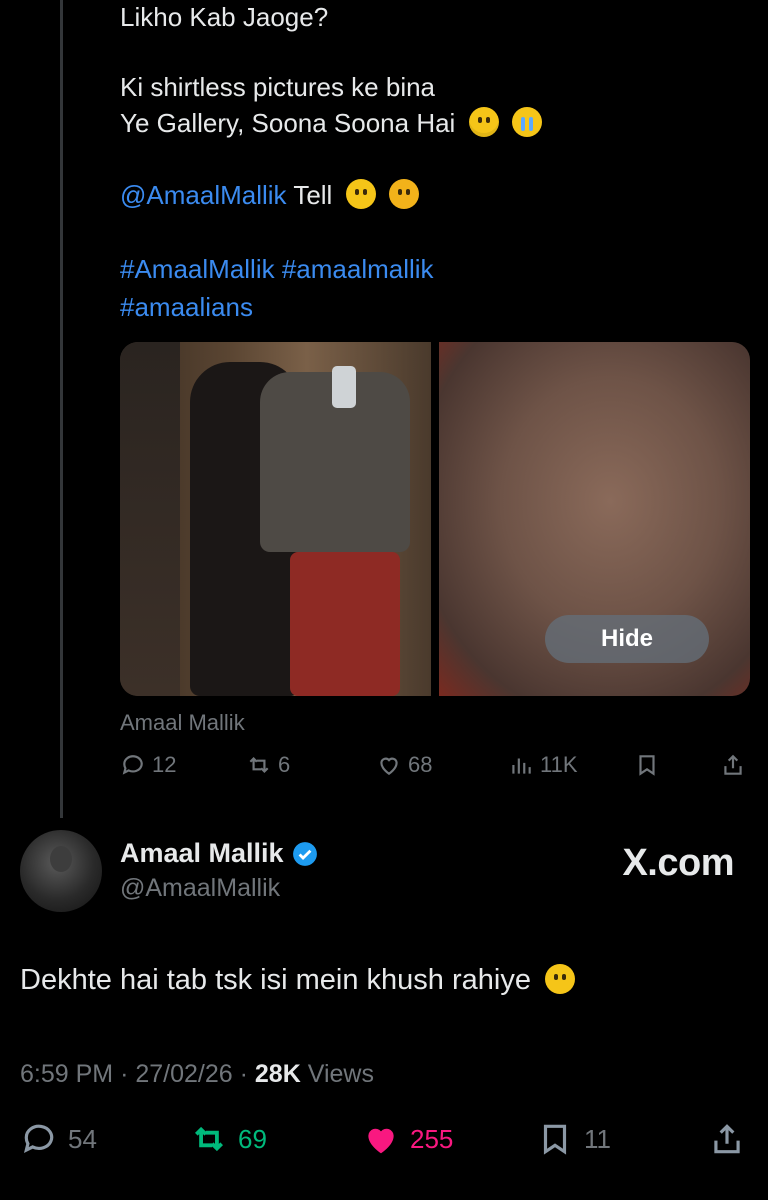 Image resolution: width=768 pixels, height=1200 pixels. I want to click on quoted-repost-count: 6, so click(284, 764).